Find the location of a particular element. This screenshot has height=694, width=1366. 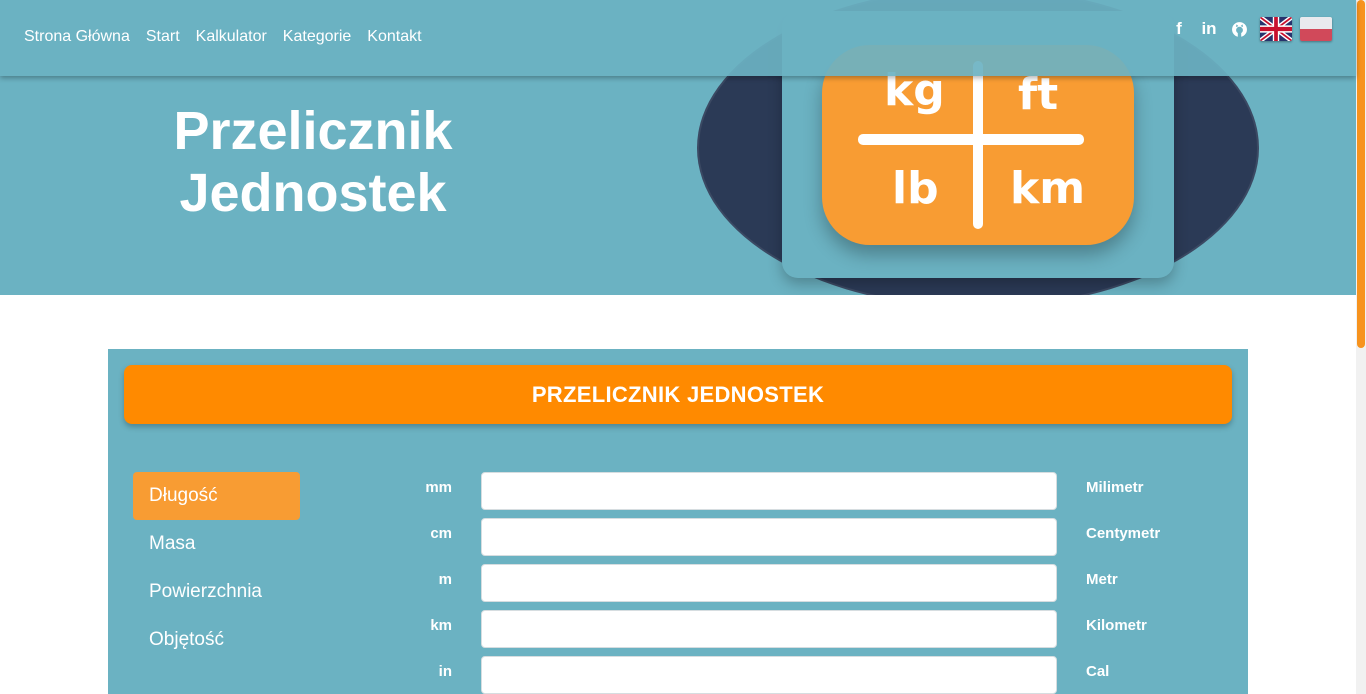

unit-symbol: cm is located at coordinates (441, 533).